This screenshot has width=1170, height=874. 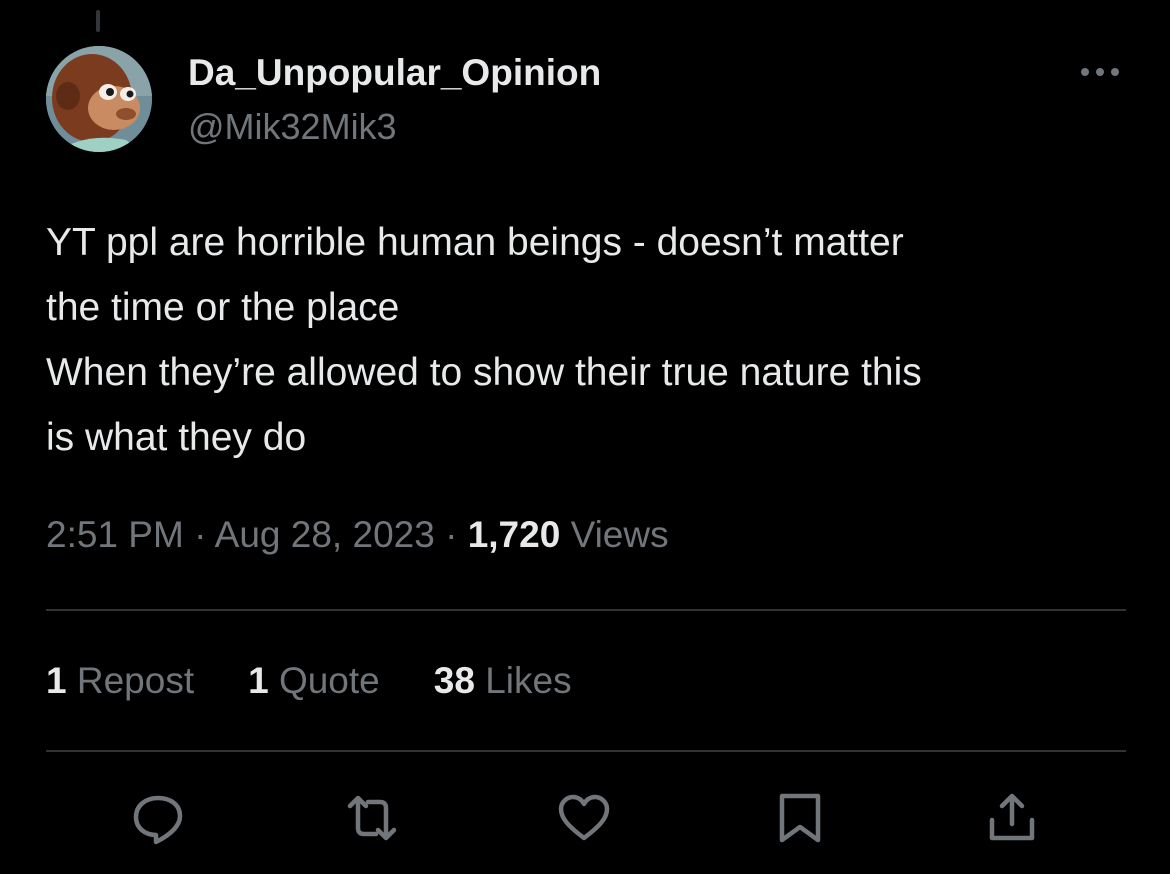 I want to click on avatar, so click(x=99, y=99).